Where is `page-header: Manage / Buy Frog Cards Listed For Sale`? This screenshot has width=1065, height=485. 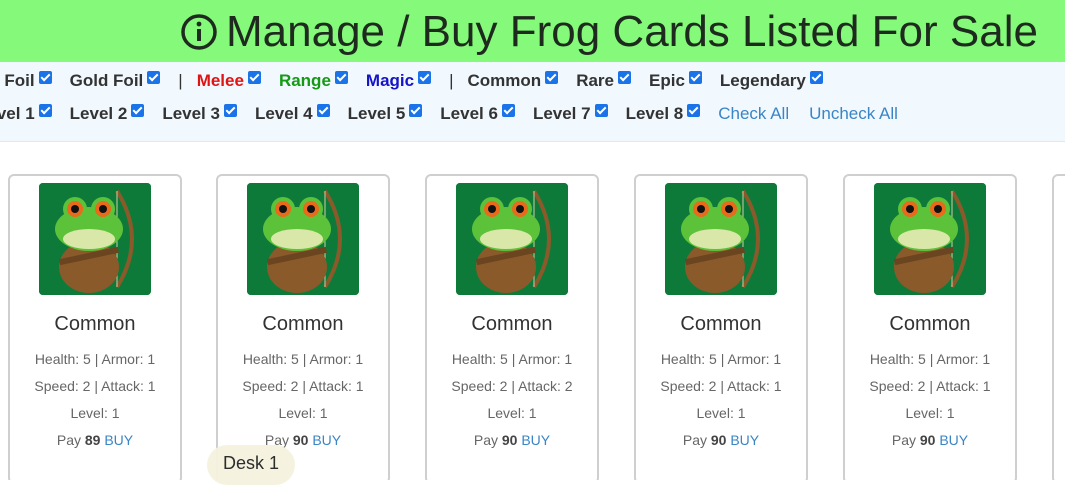 page-header: Manage / Buy Frog Cards Listed For Sale is located at coordinates (532, 31).